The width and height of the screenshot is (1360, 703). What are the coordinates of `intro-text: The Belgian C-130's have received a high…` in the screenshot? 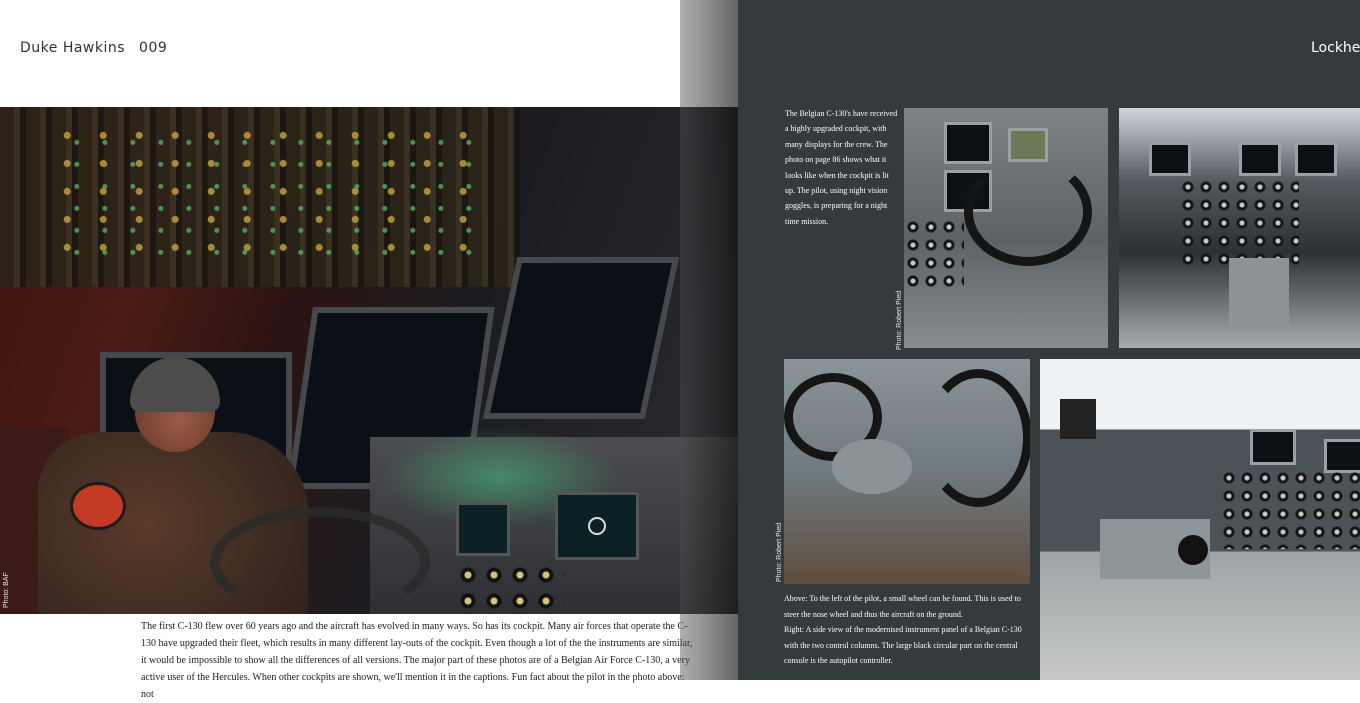 It's located at (841, 167).